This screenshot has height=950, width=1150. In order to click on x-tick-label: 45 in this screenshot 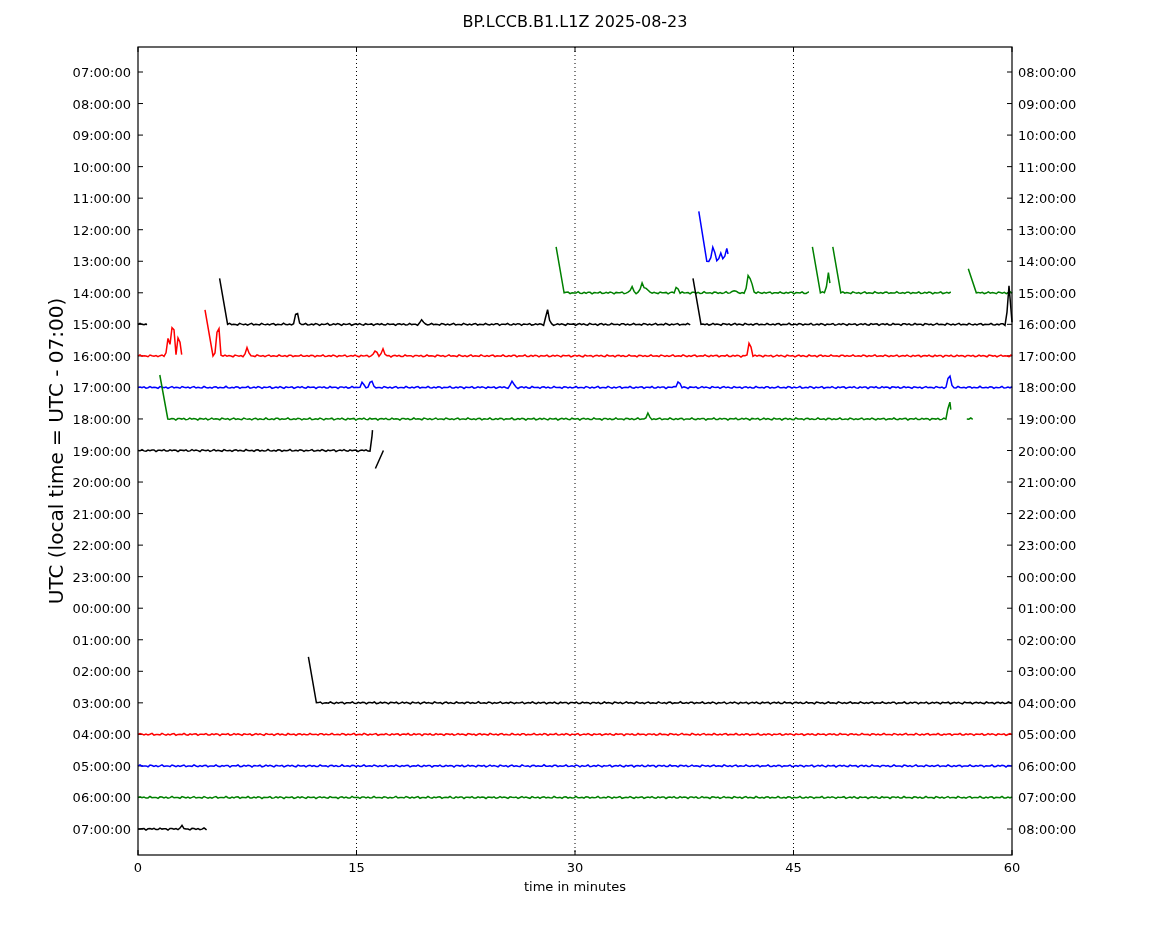, I will do `click(793, 867)`.